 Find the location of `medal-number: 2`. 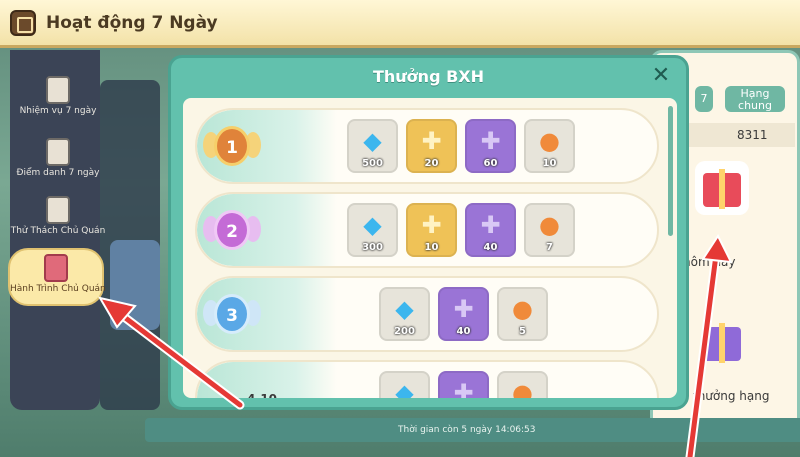

medal-number: 2 is located at coordinates (232, 230).